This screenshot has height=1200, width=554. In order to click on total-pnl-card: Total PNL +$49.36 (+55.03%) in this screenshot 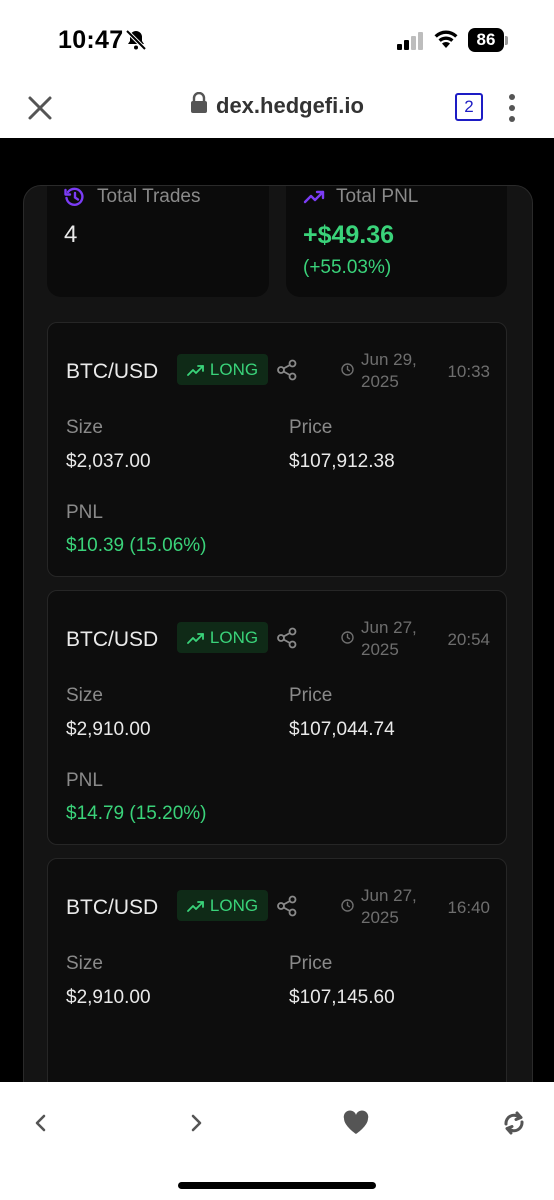, I will do `click(396, 241)`.